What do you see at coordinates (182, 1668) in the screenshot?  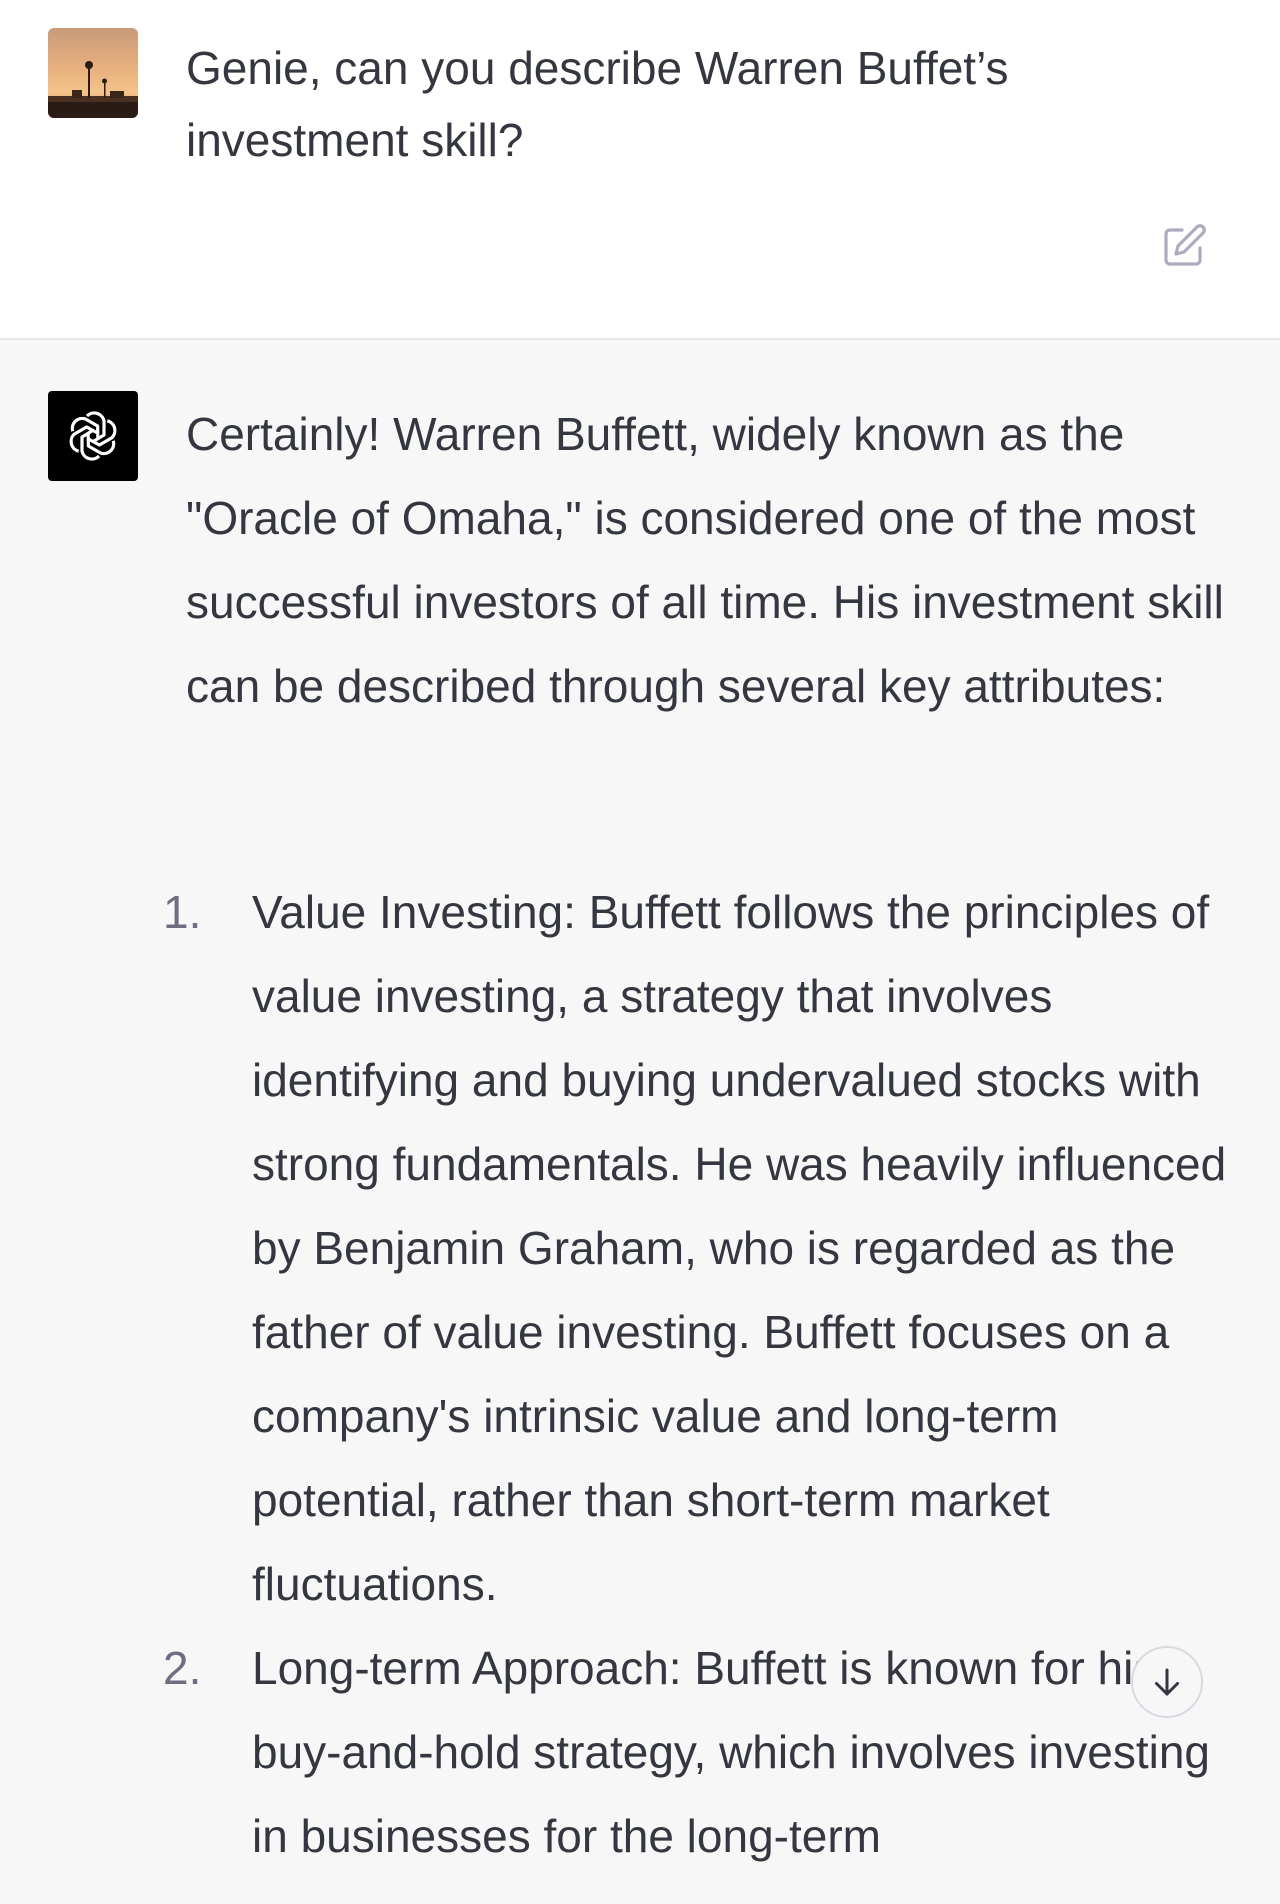 I see `list-item-number: 2.` at bounding box center [182, 1668].